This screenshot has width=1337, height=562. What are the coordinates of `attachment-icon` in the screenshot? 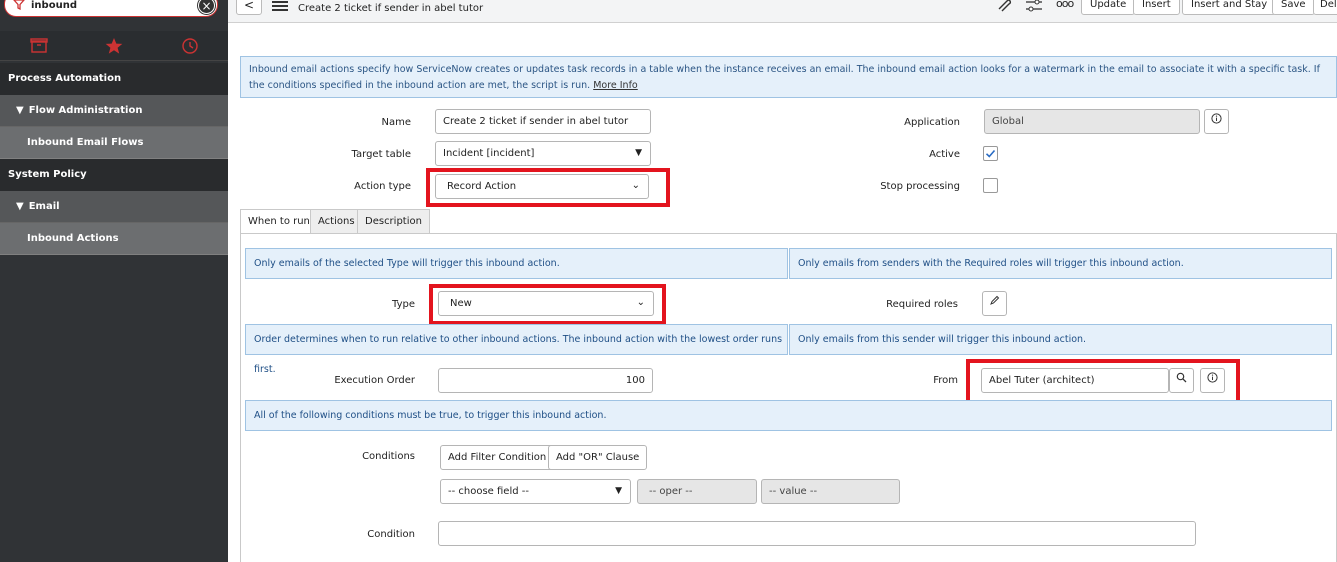 It's located at (1004, 6).